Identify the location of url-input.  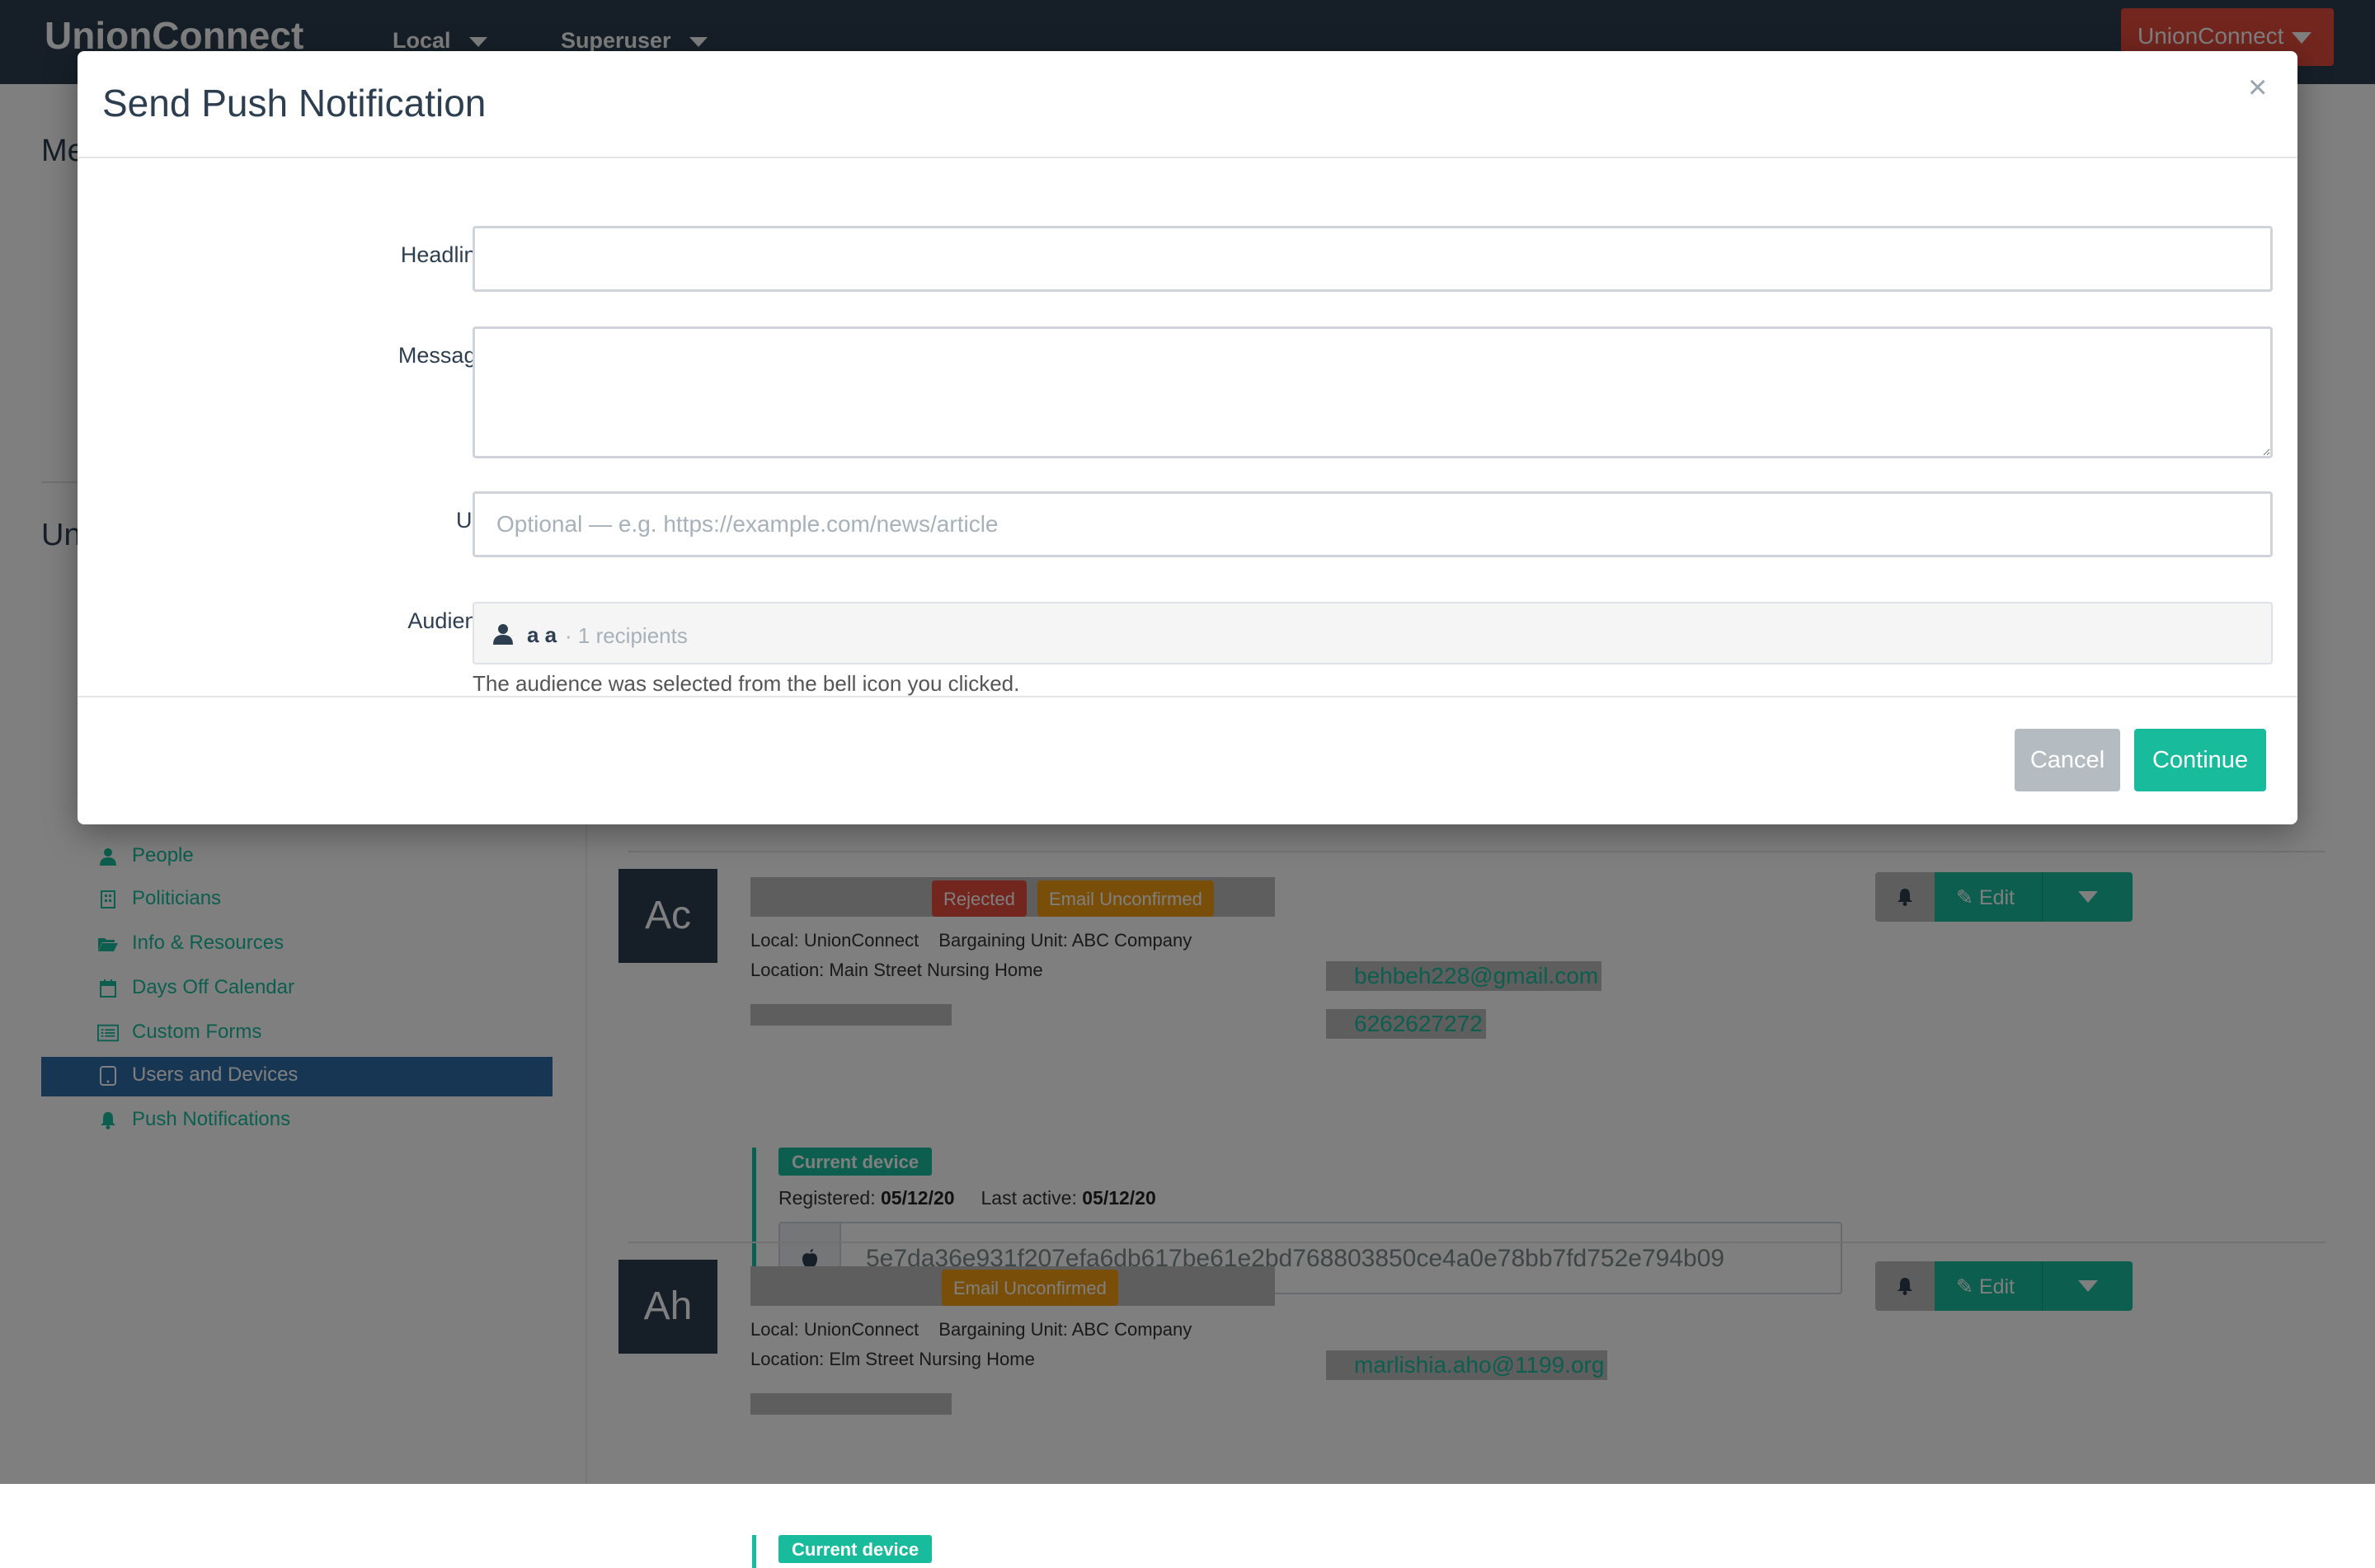
(1373, 524).